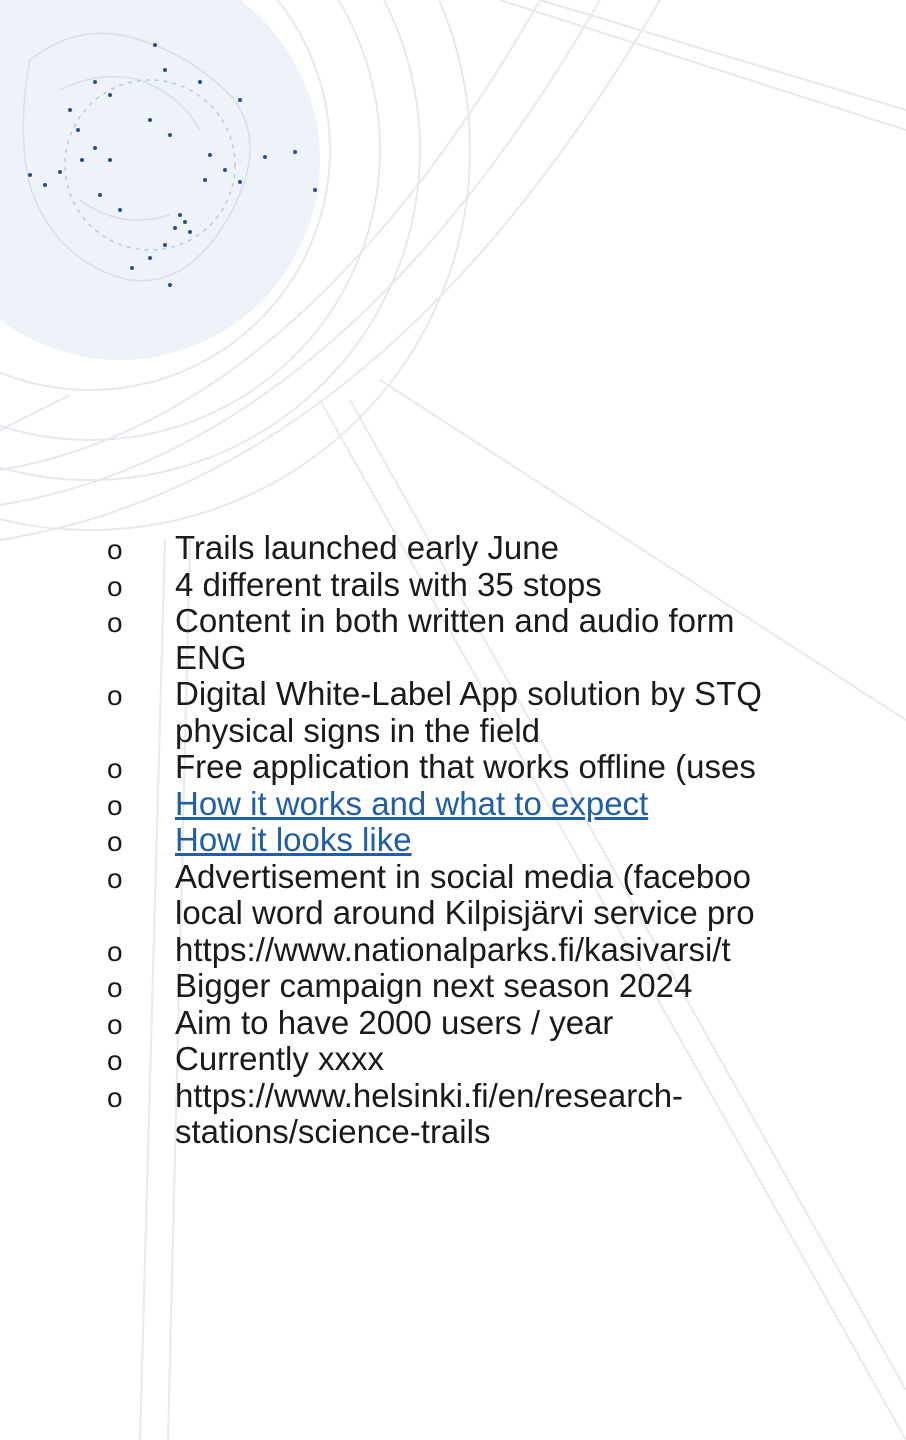  Describe the element at coordinates (293, 839) in the screenshot. I see `how-it-looks-link: How it looks like` at that location.